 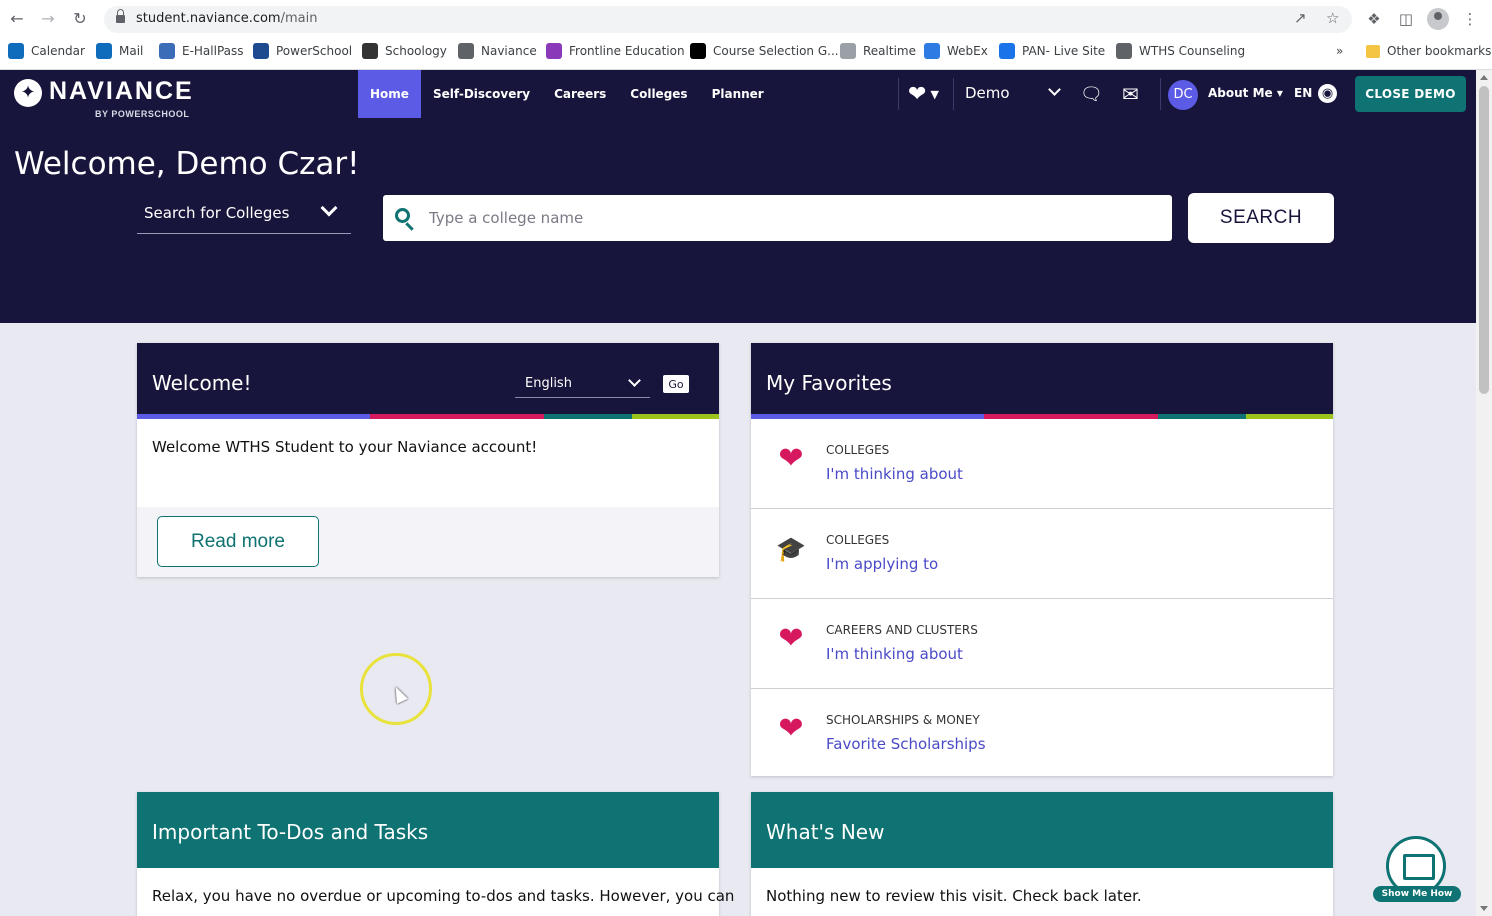 What do you see at coordinates (582, 385) in the screenshot?
I see `language-select: English` at bounding box center [582, 385].